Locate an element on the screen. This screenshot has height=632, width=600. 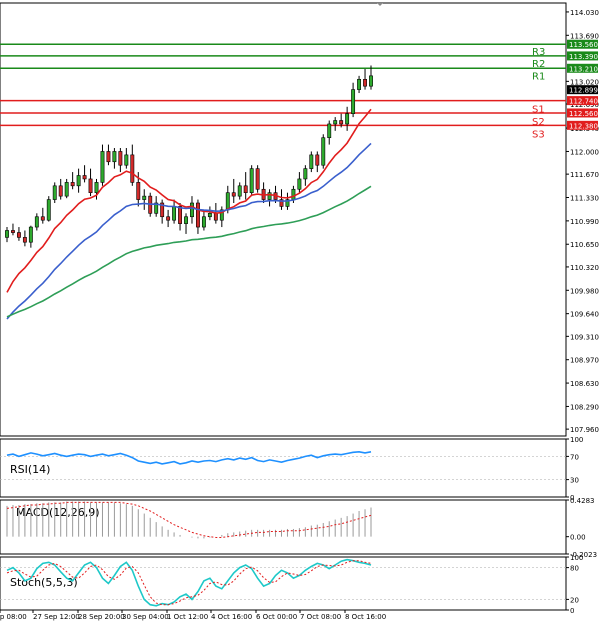
price-tick-label: 110.990 is located at coordinates (584, 222).